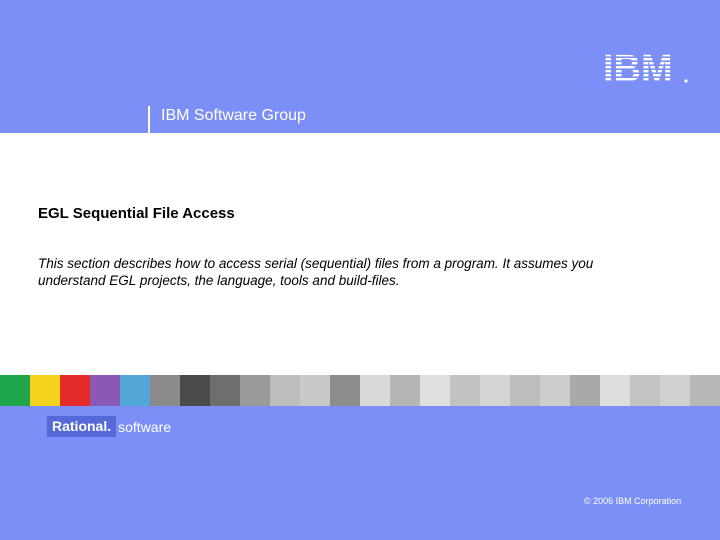  What do you see at coordinates (82, 426) in the screenshot?
I see `rational-brand-word: Rational.` at bounding box center [82, 426].